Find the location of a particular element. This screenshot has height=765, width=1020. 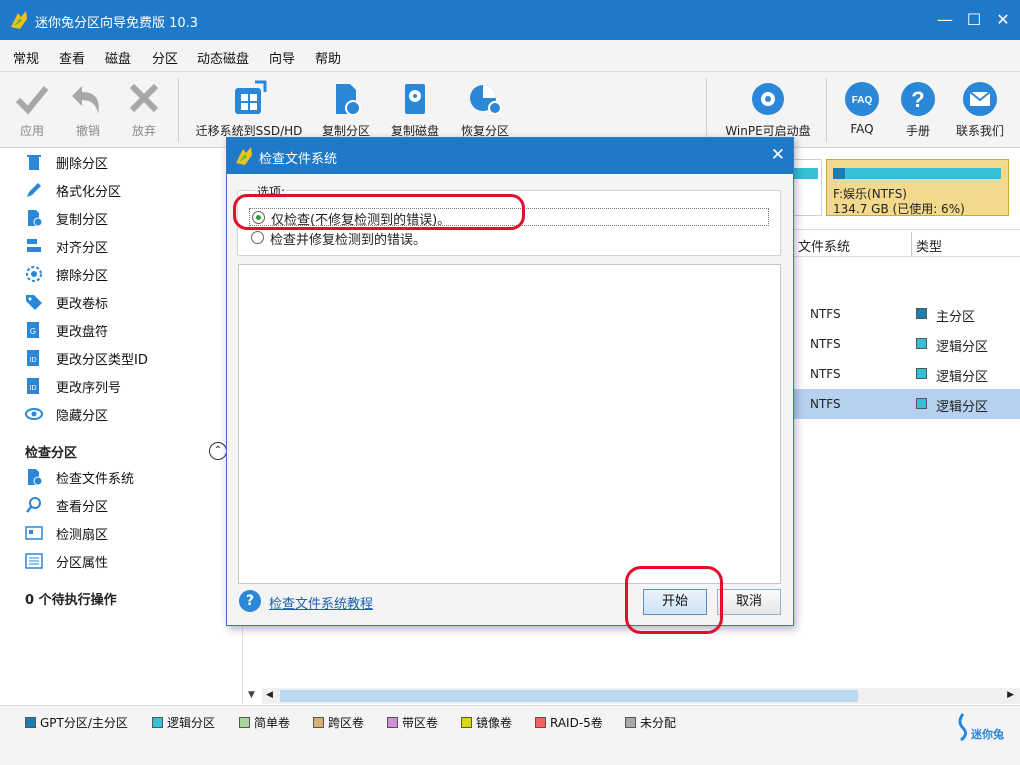

partition-block is located at coordinates (806, 187).